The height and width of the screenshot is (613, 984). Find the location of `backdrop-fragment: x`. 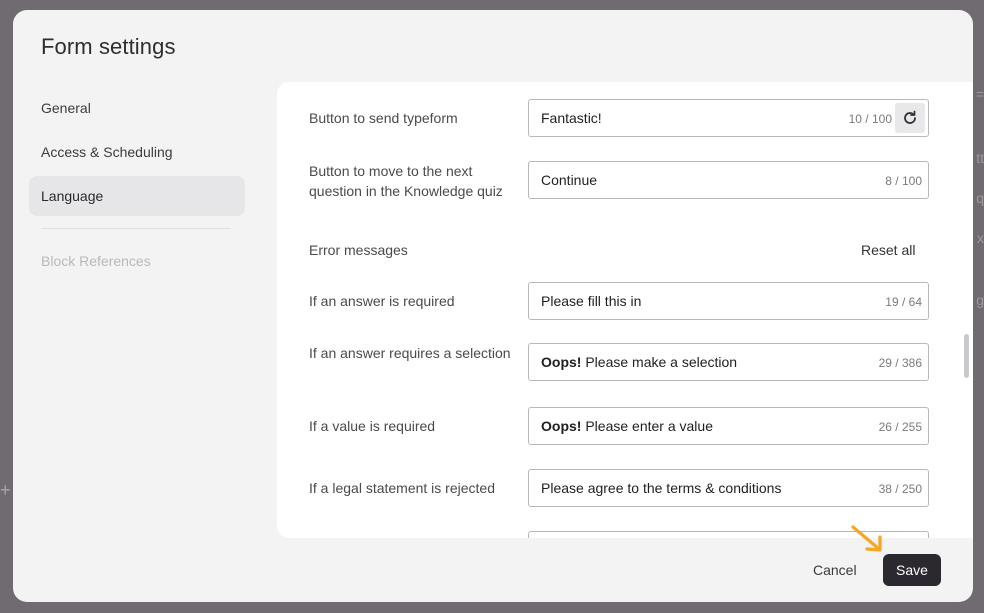

backdrop-fragment: x is located at coordinates (980, 238).